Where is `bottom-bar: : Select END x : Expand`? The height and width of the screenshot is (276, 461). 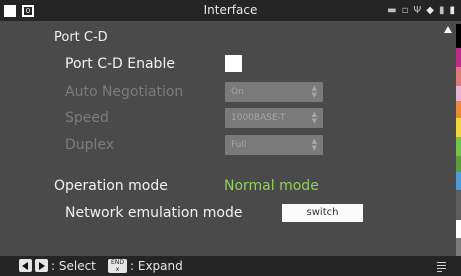
bottom-bar: : Select END x : Expand is located at coordinates (230, 266).